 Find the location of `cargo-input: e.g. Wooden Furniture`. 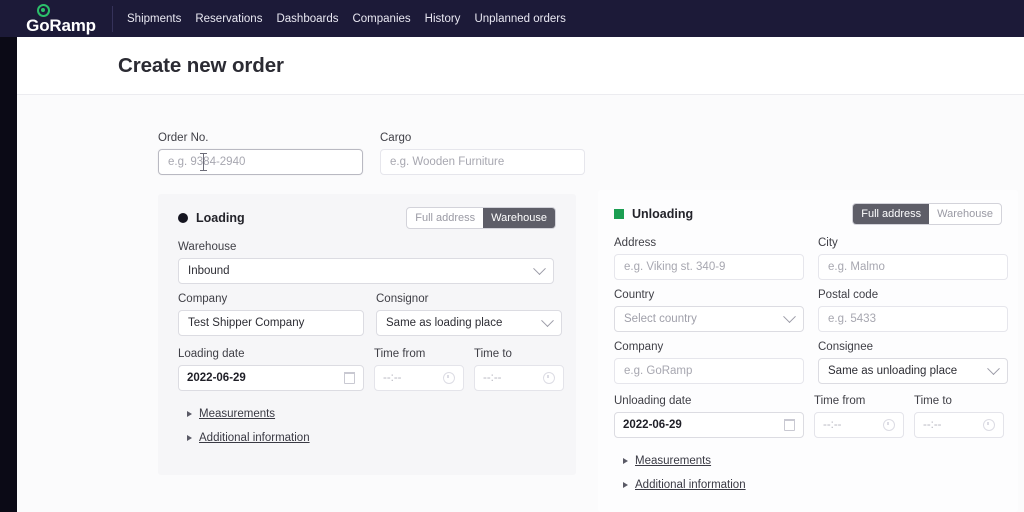

cargo-input: e.g. Wooden Furniture is located at coordinates (482, 162).